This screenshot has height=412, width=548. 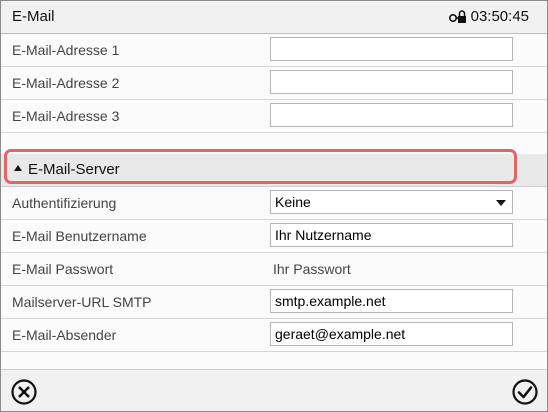 I want to click on confirm-circle-check-icon, so click(x=525, y=392).